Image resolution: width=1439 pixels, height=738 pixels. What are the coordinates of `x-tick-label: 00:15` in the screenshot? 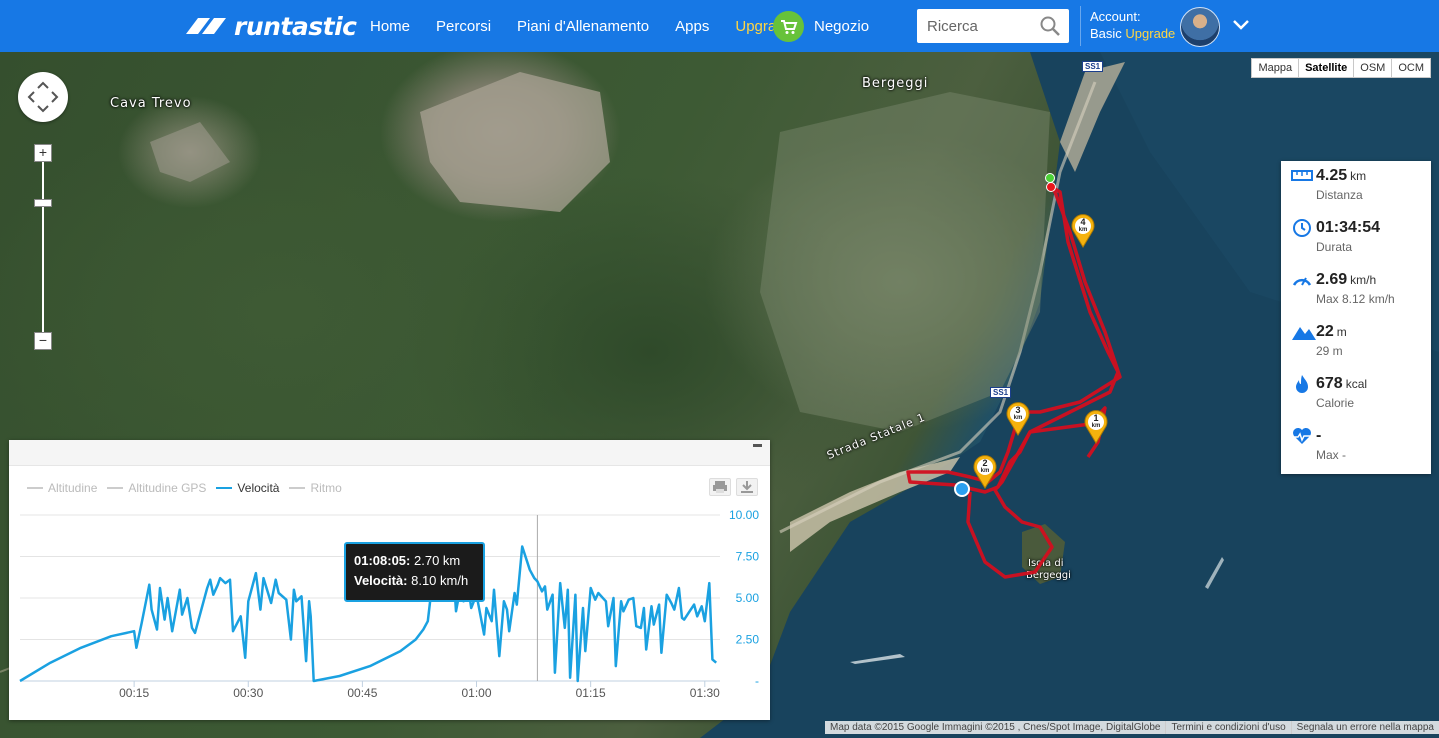 It's located at (134, 693).